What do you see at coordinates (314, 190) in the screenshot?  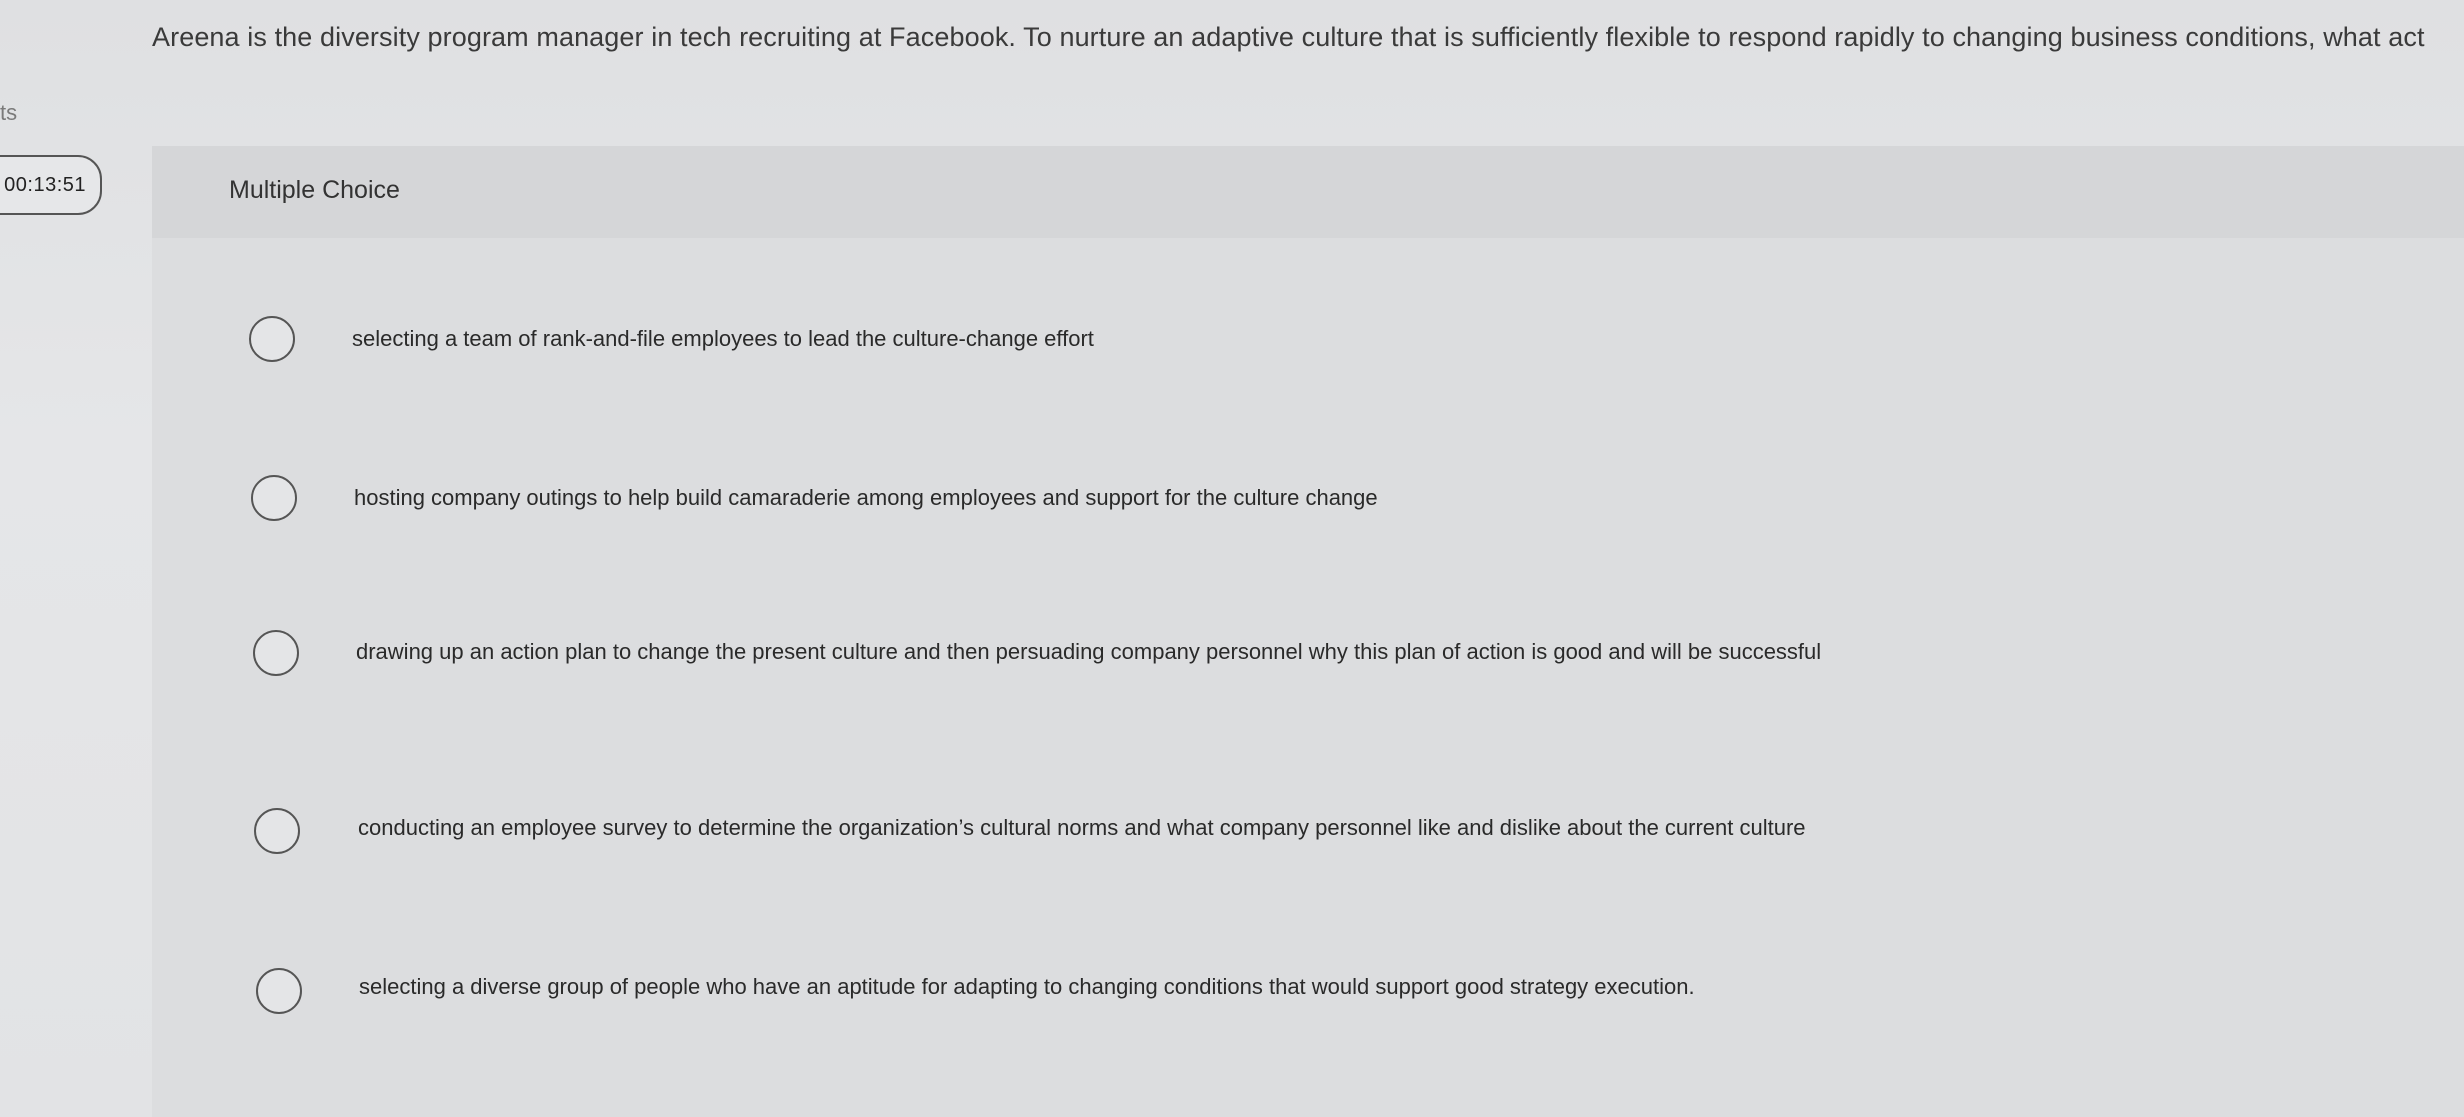 I see `question-type-label: Multiple Choice` at bounding box center [314, 190].